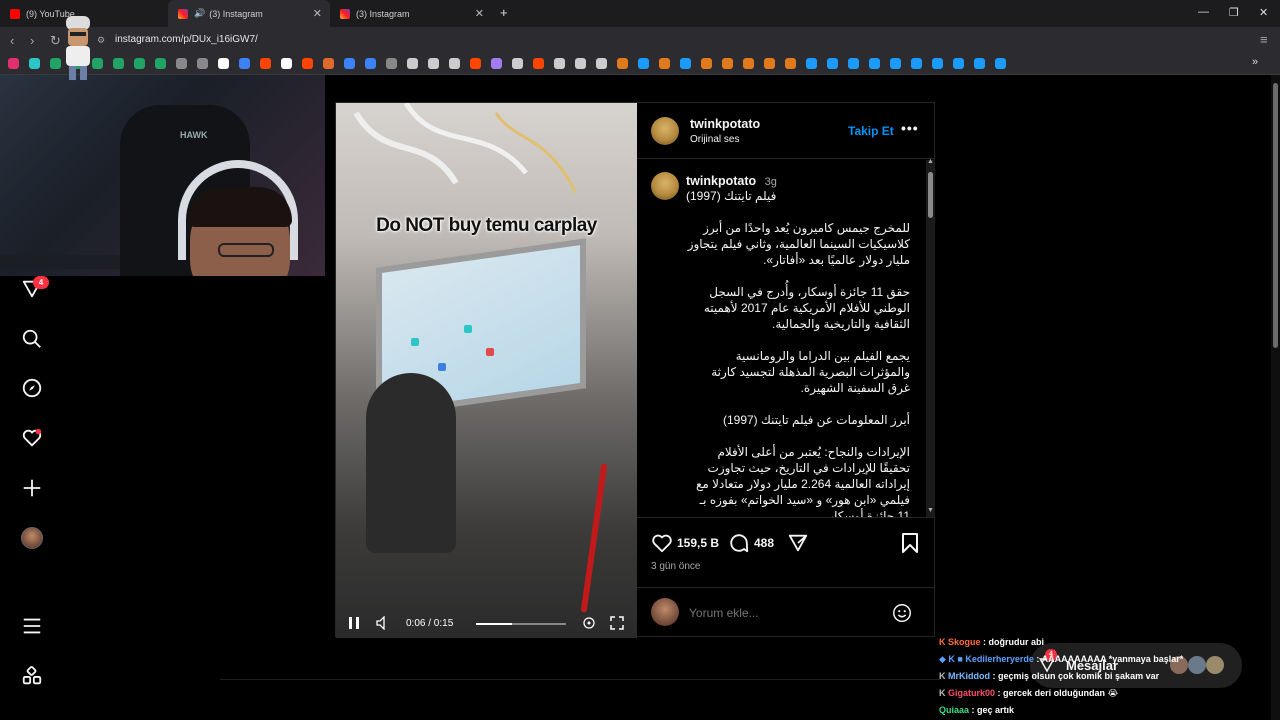  What do you see at coordinates (1203, 12) in the screenshot?
I see `minimize-icon: —` at bounding box center [1203, 12].